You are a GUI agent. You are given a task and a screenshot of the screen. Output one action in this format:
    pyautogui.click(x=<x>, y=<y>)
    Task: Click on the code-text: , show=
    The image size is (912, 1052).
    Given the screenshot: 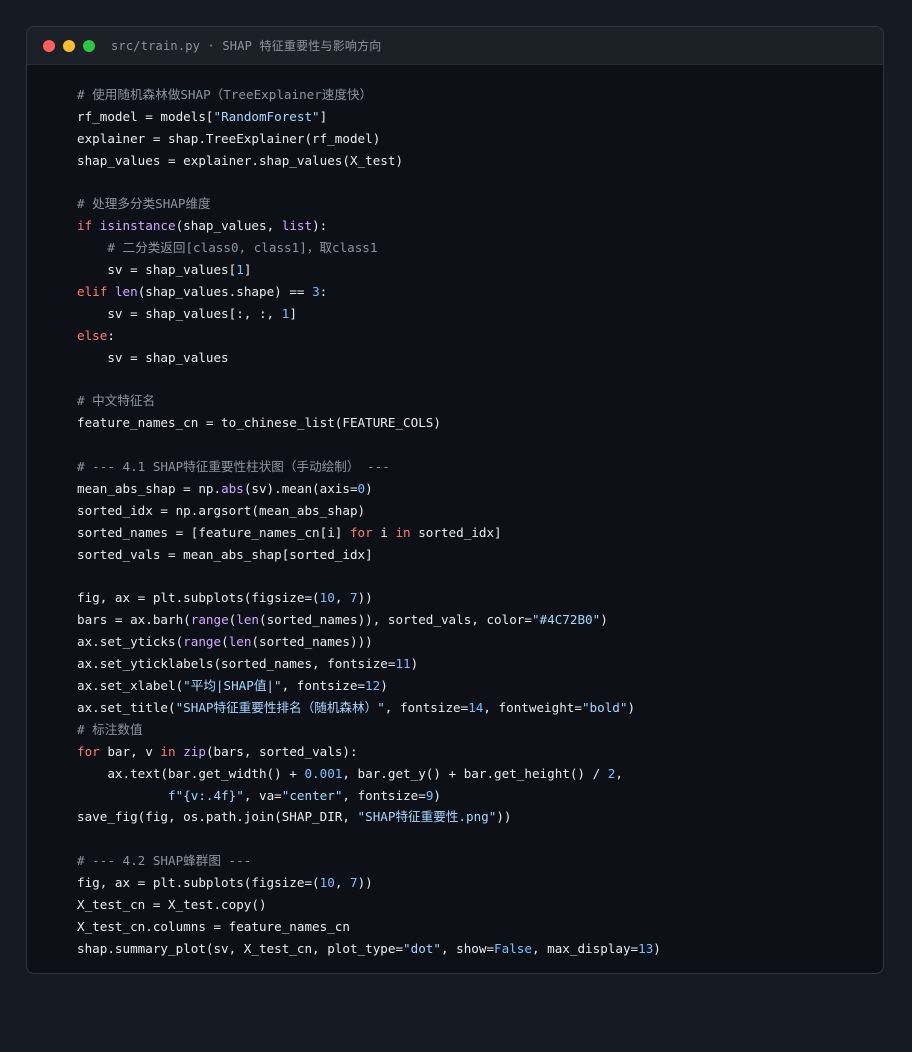 What is the action you would take?
    pyautogui.click(x=467, y=948)
    